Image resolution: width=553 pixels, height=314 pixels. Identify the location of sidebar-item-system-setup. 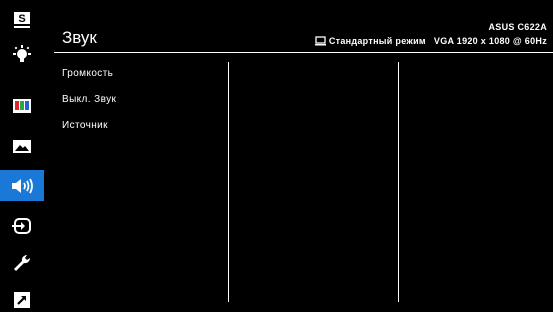
(22, 263).